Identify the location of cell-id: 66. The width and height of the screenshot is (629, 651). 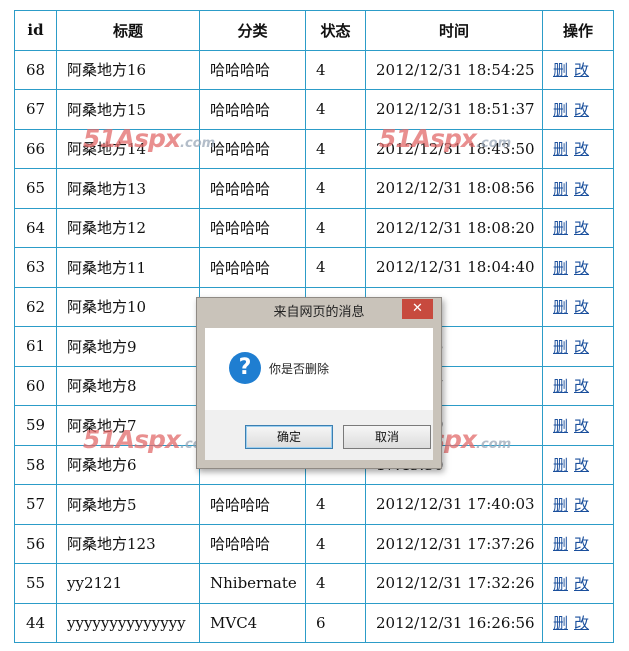
(35, 148).